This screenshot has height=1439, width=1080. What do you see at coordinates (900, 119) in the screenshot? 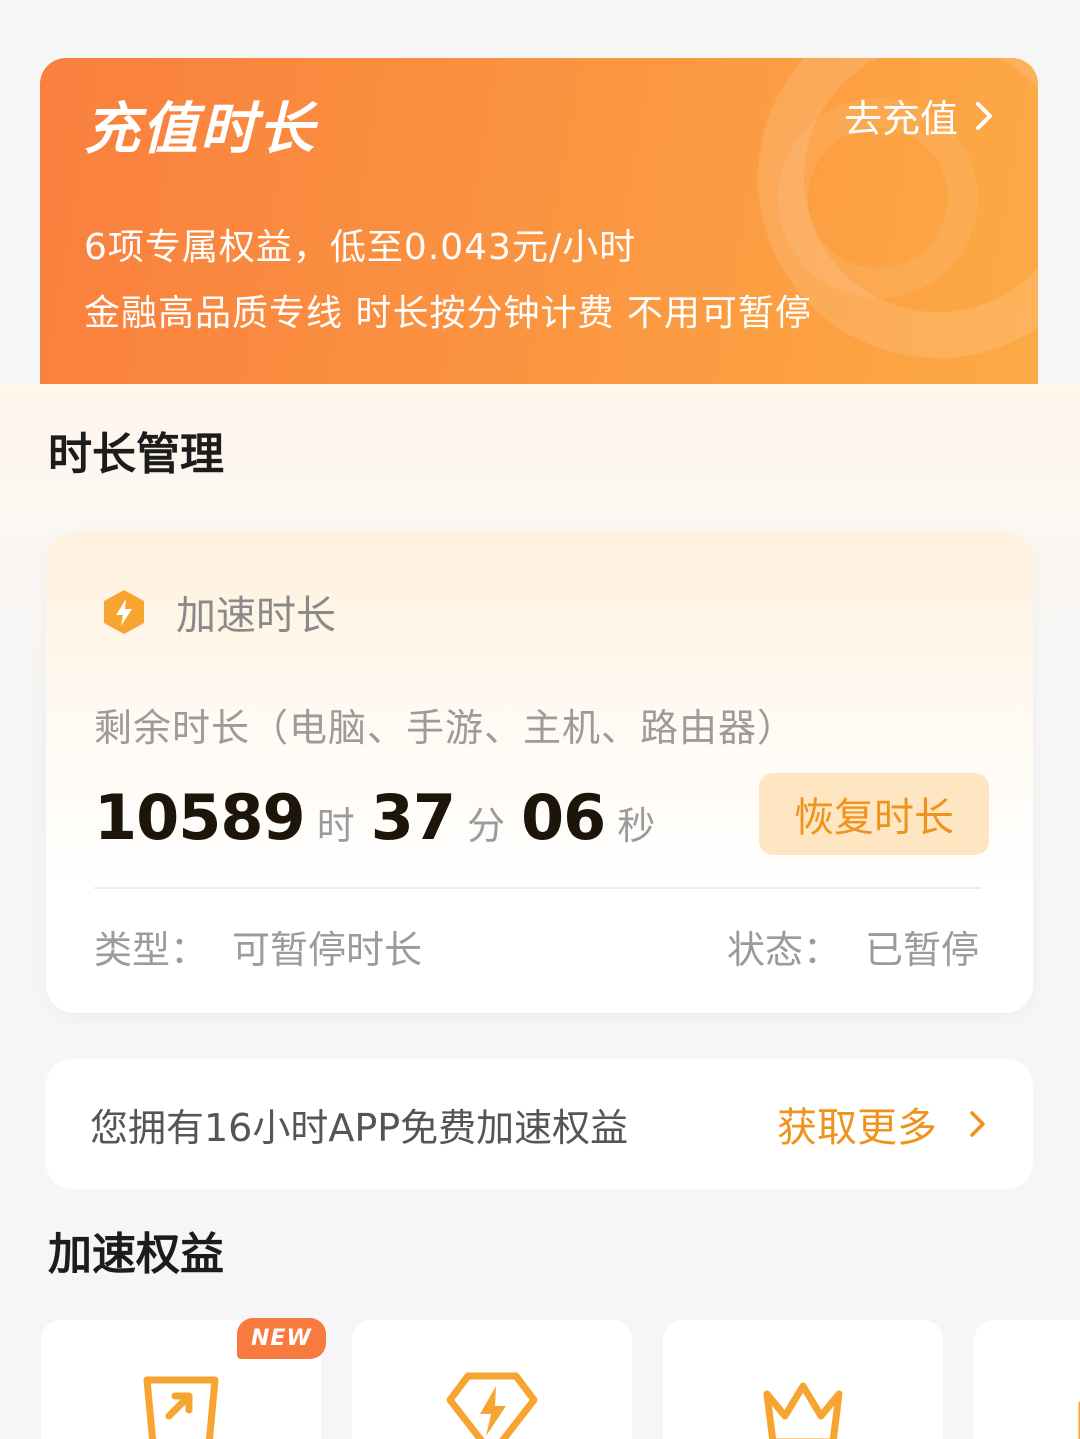
I see `go-recharge-label: 去充值` at bounding box center [900, 119].